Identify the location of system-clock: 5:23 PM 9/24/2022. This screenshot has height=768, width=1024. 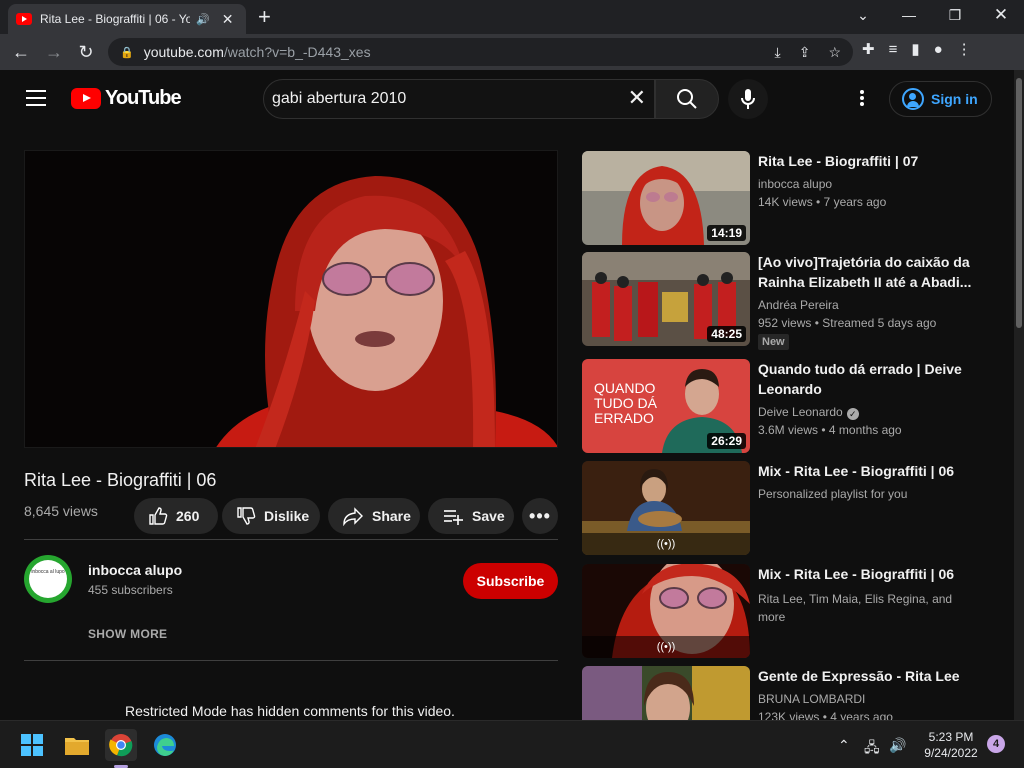
(951, 745).